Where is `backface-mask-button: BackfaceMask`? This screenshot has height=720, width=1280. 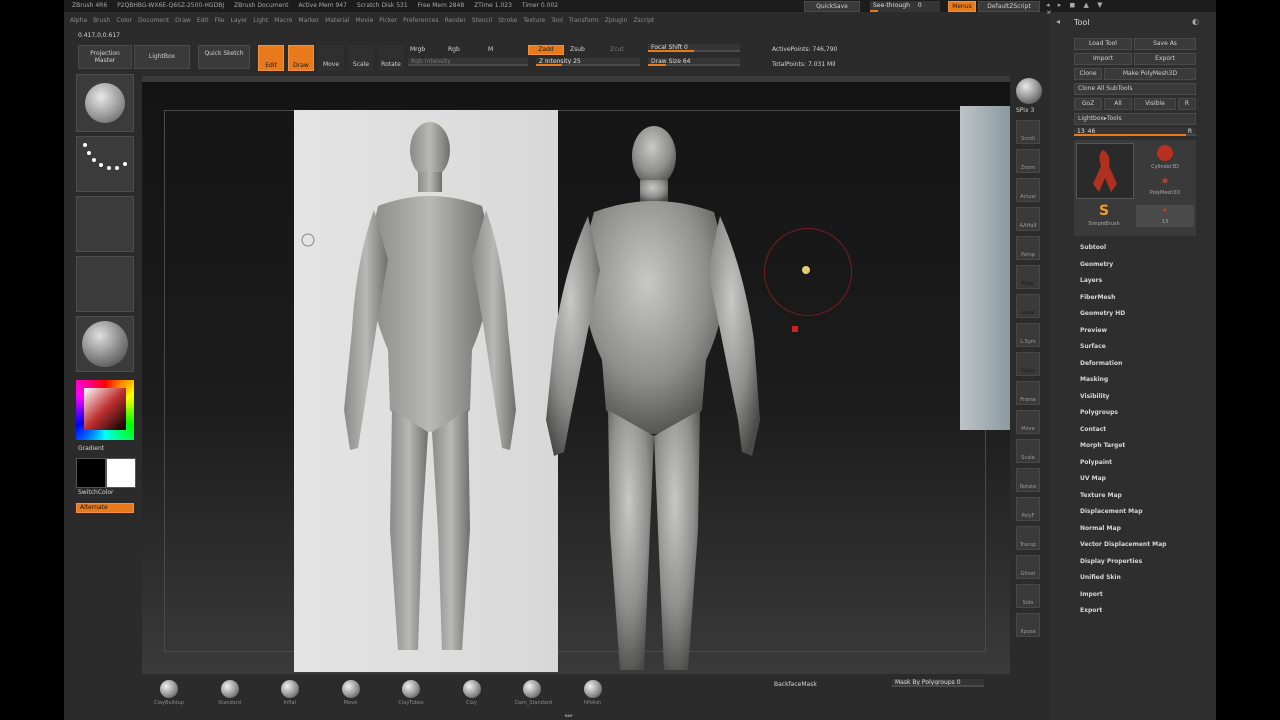
backface-mask-button: BackfaceMask is located at coordinates (795, 684).